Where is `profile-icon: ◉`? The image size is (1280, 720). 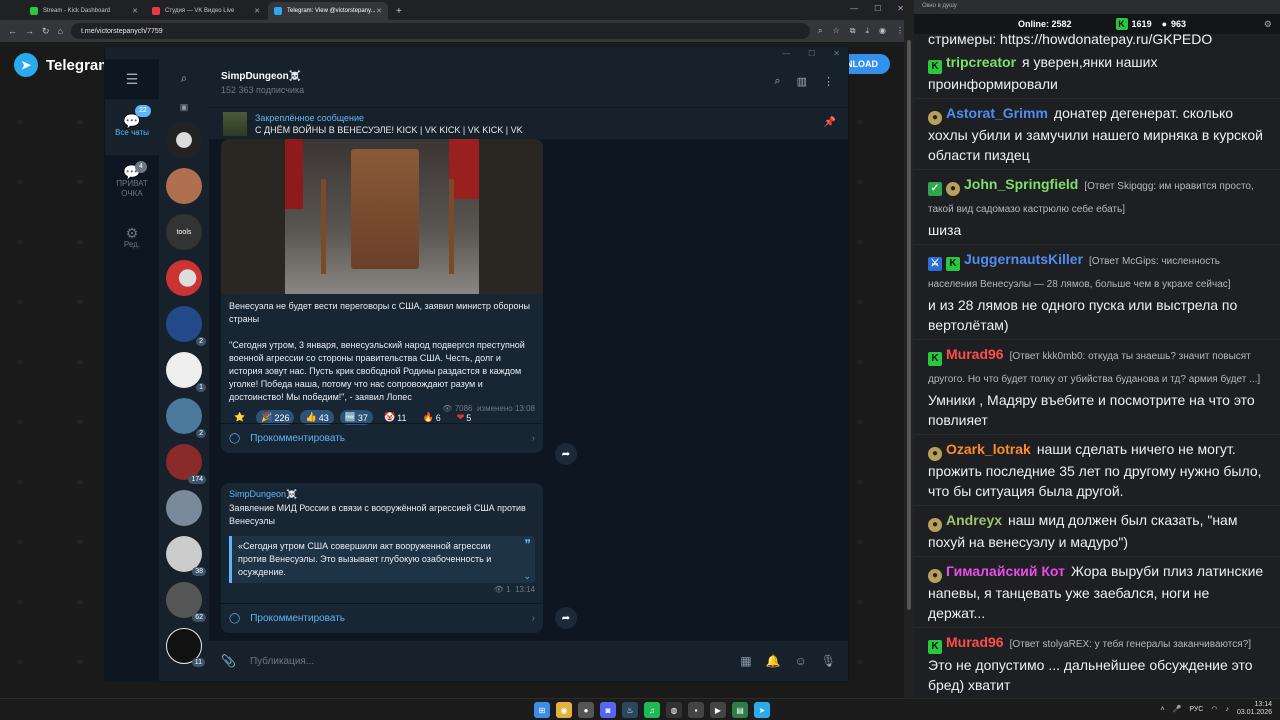 profile-icon: ◉ is located at coordinates (882, 31).